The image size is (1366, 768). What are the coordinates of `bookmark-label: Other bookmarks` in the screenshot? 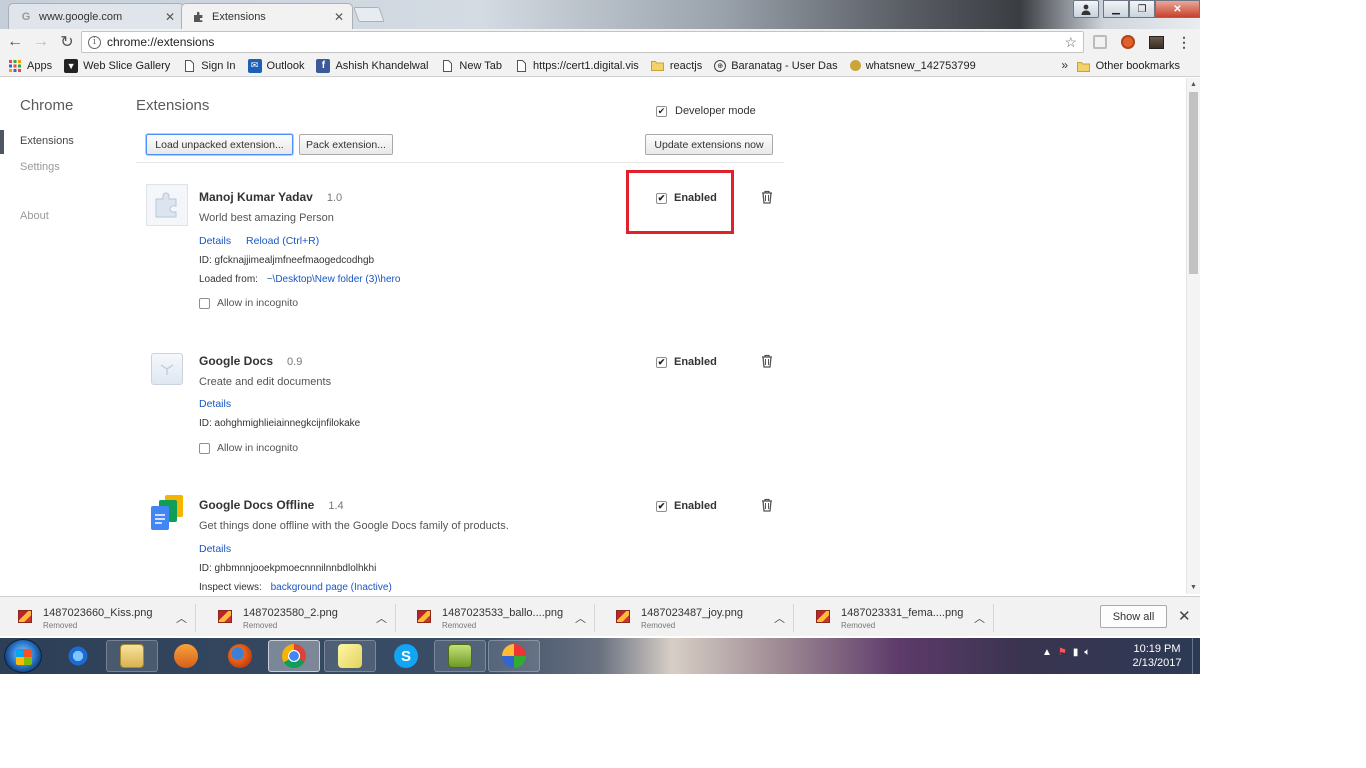 It's located at (1137, 66).